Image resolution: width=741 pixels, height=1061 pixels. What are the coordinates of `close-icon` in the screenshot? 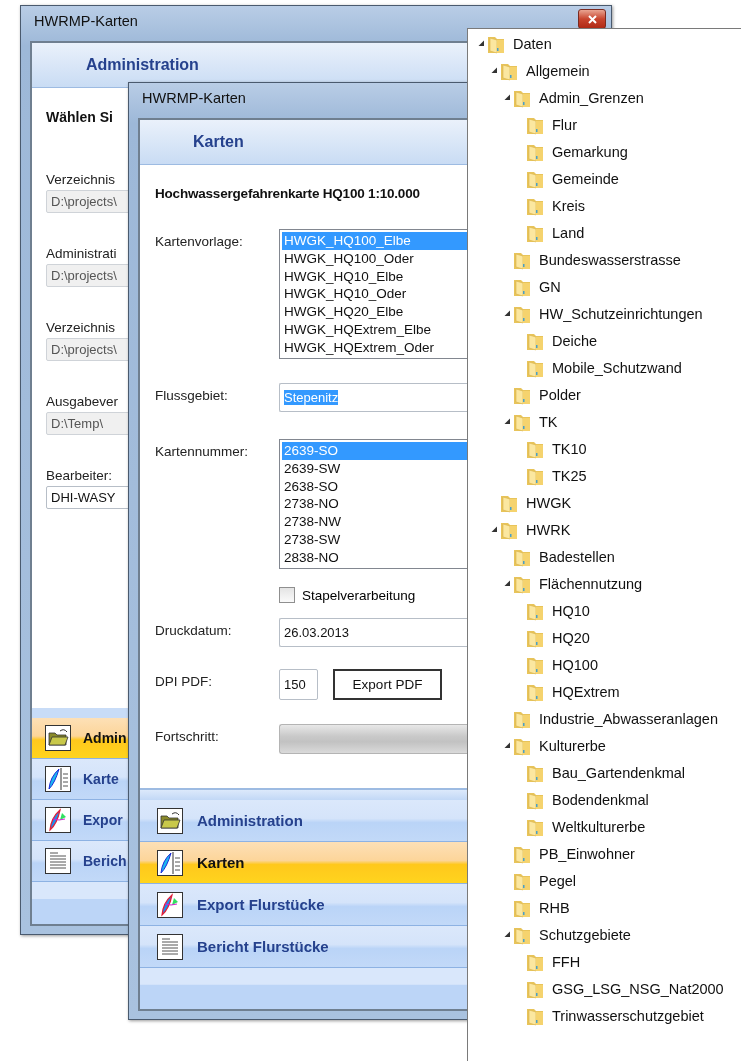 It's located at (592, 19).